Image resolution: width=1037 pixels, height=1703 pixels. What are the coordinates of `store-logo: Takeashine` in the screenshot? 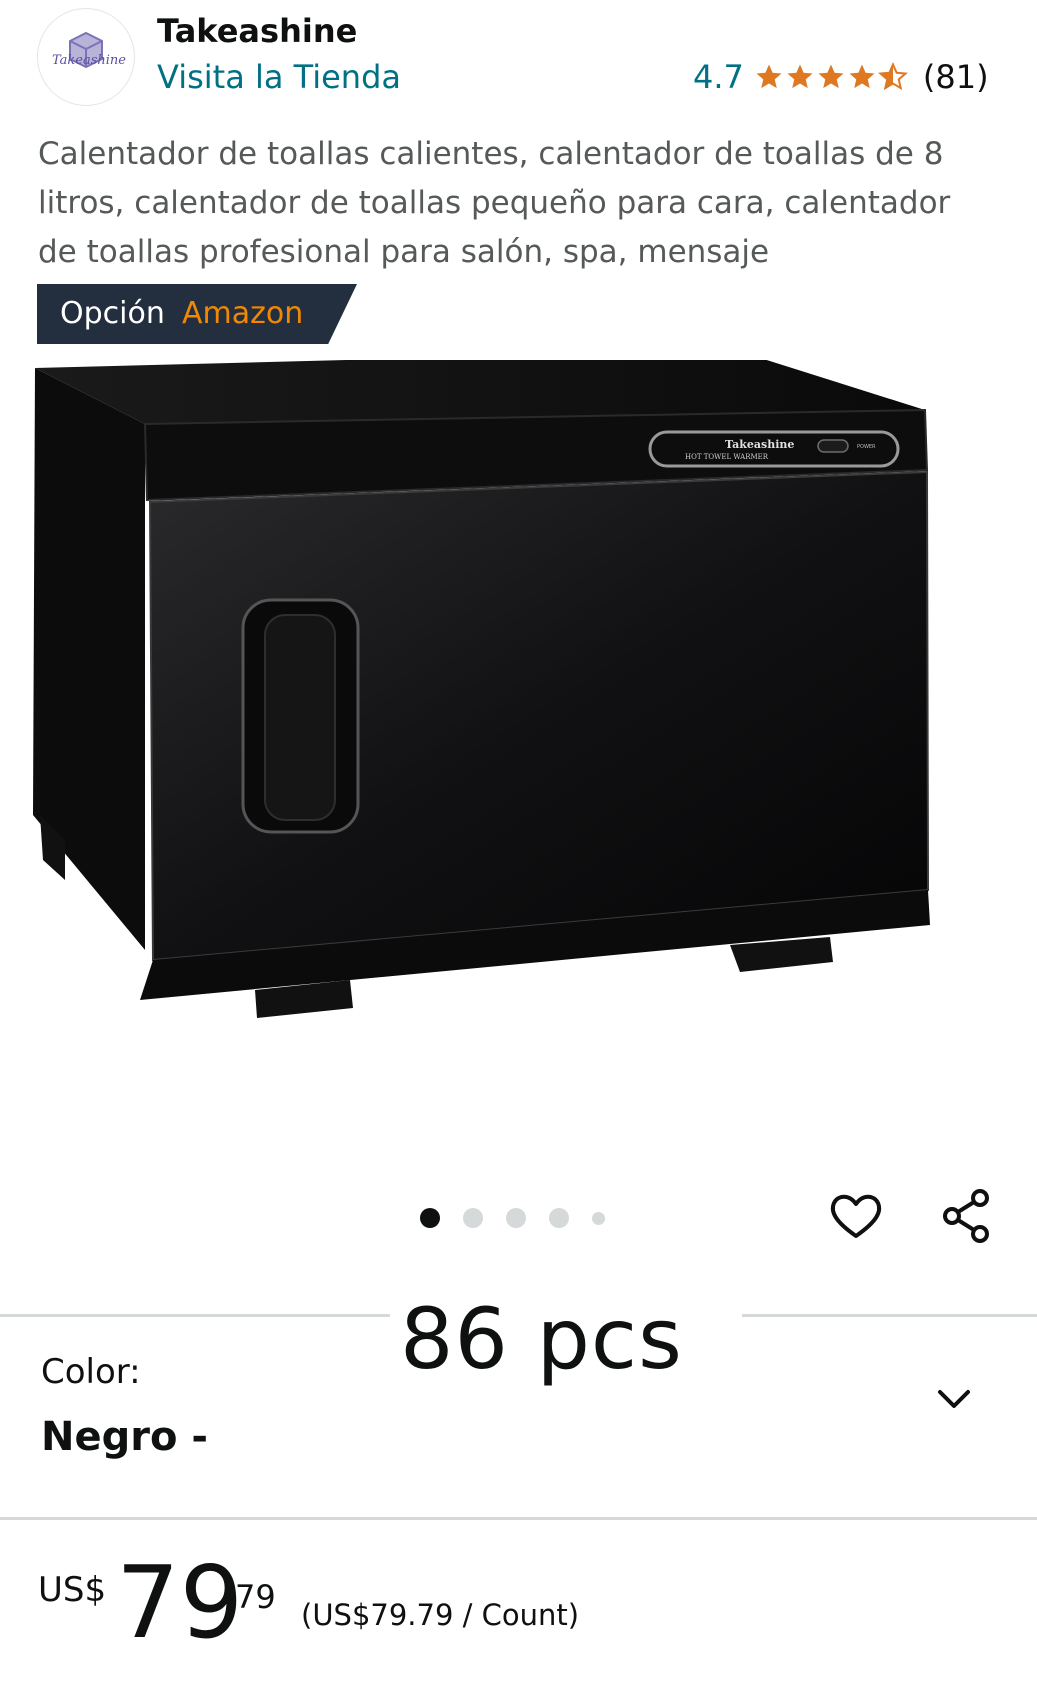 It's located at (86, 57).